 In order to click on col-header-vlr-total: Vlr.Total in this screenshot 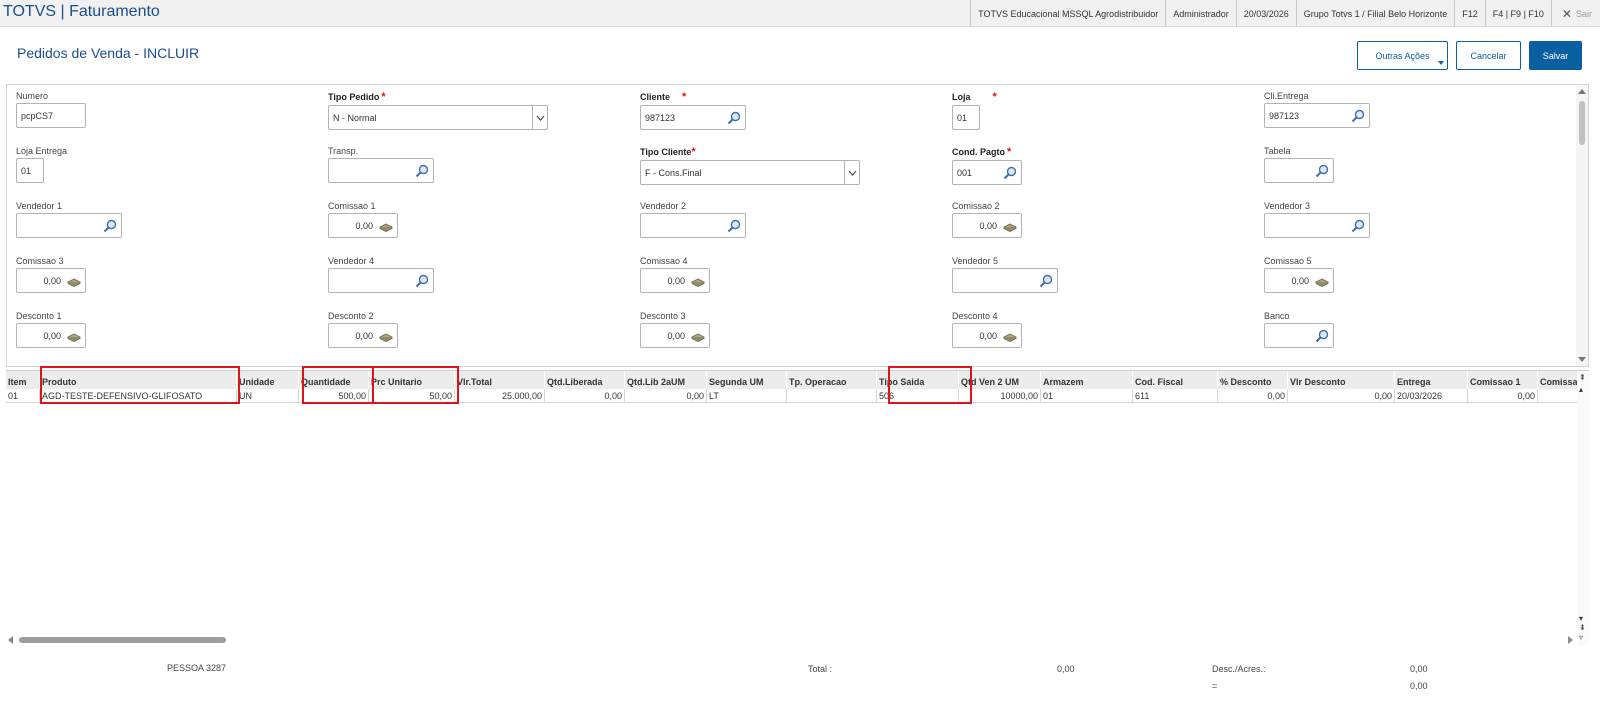, I will do `click(500, 380)`.